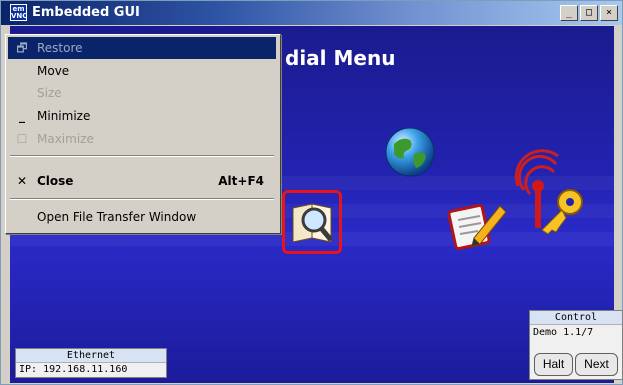 The width and height of the screenshot is (623, 385). I want to click on notepad-pencil-icon, so click(477, 224).